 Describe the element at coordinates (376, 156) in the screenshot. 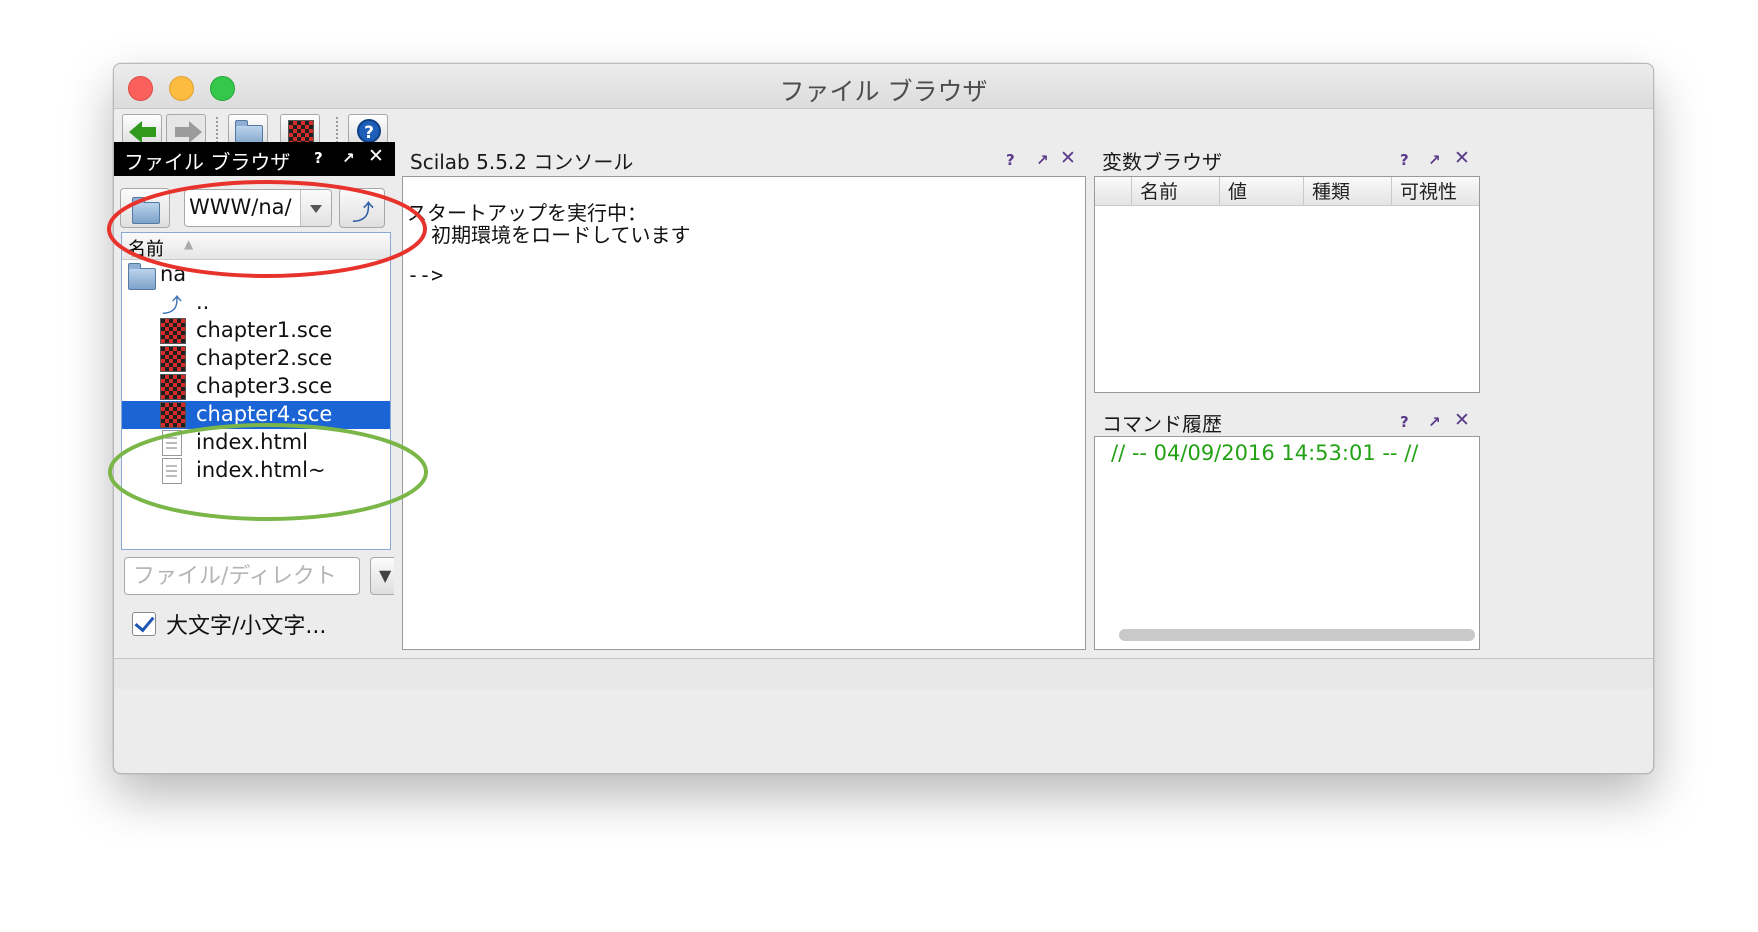

I see `panel-close-icon: ✕` at that location.